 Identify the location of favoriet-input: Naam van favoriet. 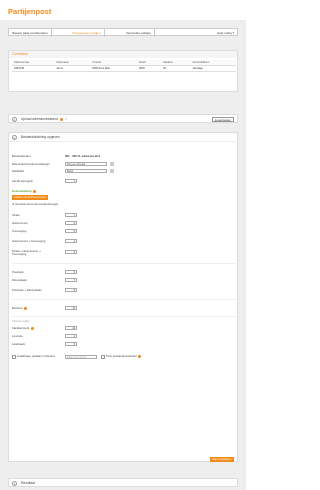
(81, 357).